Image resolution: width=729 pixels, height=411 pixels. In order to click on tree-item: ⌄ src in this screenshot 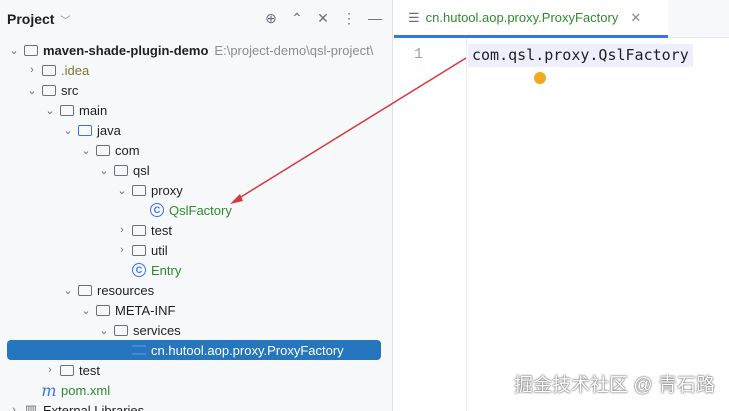, I will do `click(196, 90)`.